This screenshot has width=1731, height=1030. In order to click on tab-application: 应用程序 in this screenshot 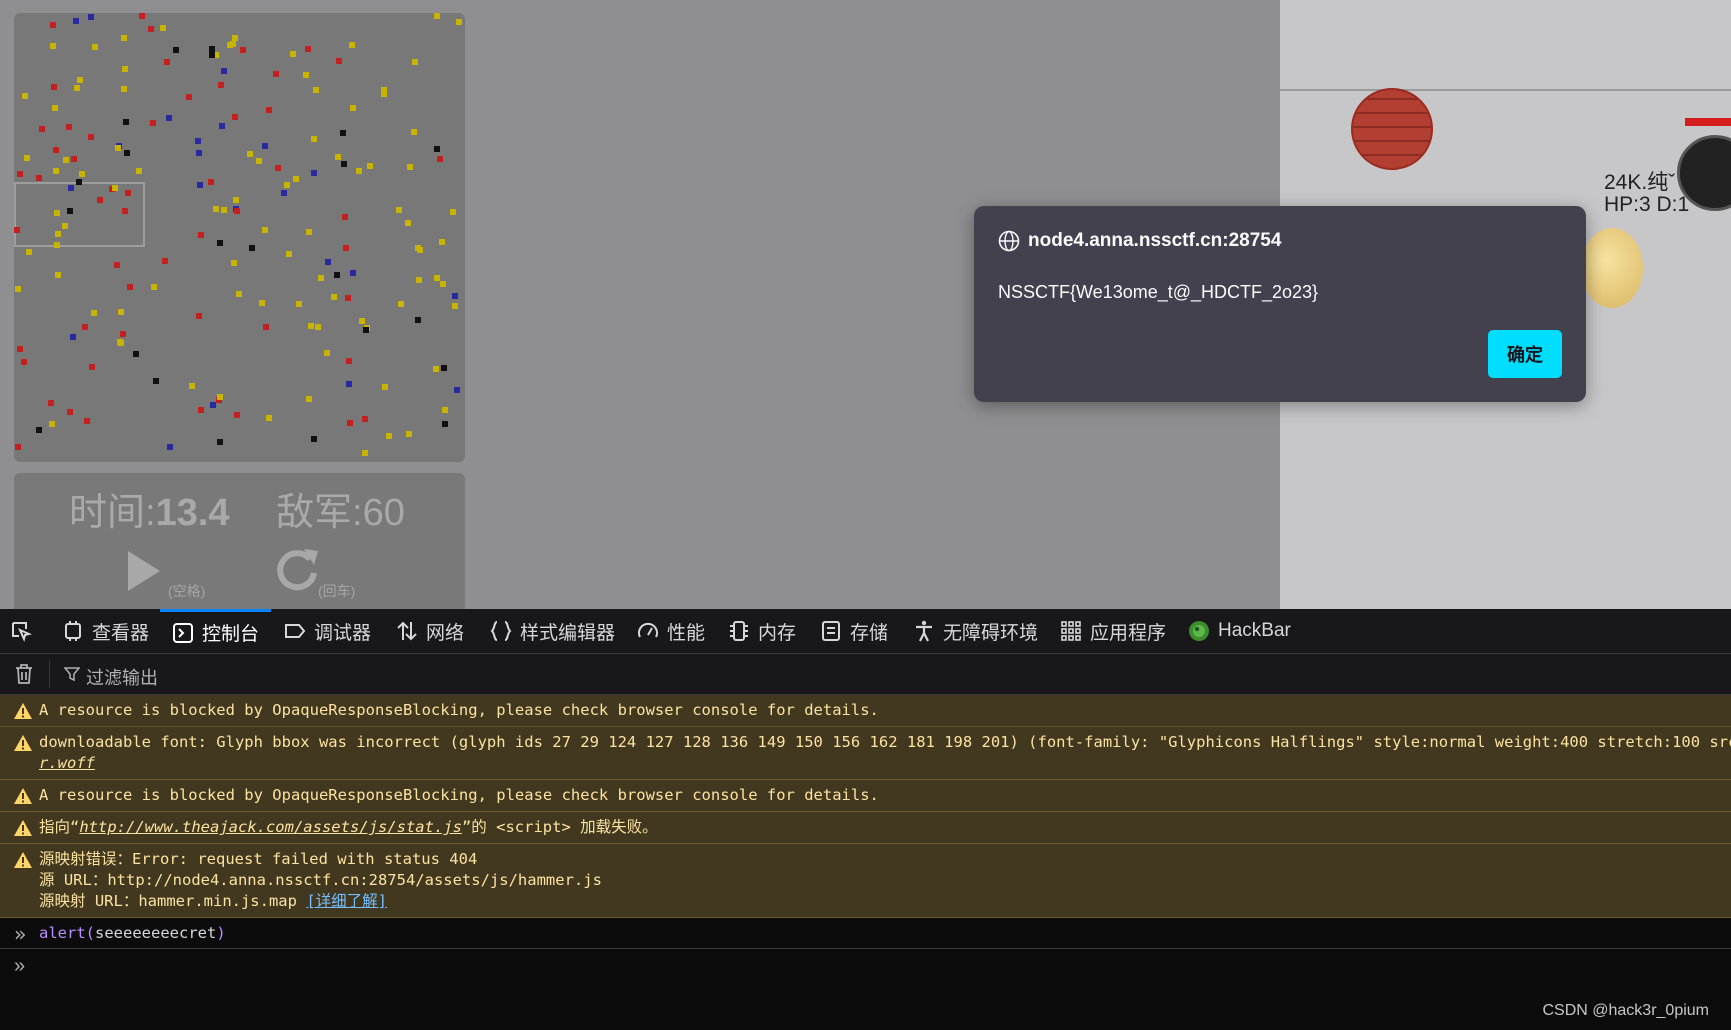, I will do `click(1113, 631)`.